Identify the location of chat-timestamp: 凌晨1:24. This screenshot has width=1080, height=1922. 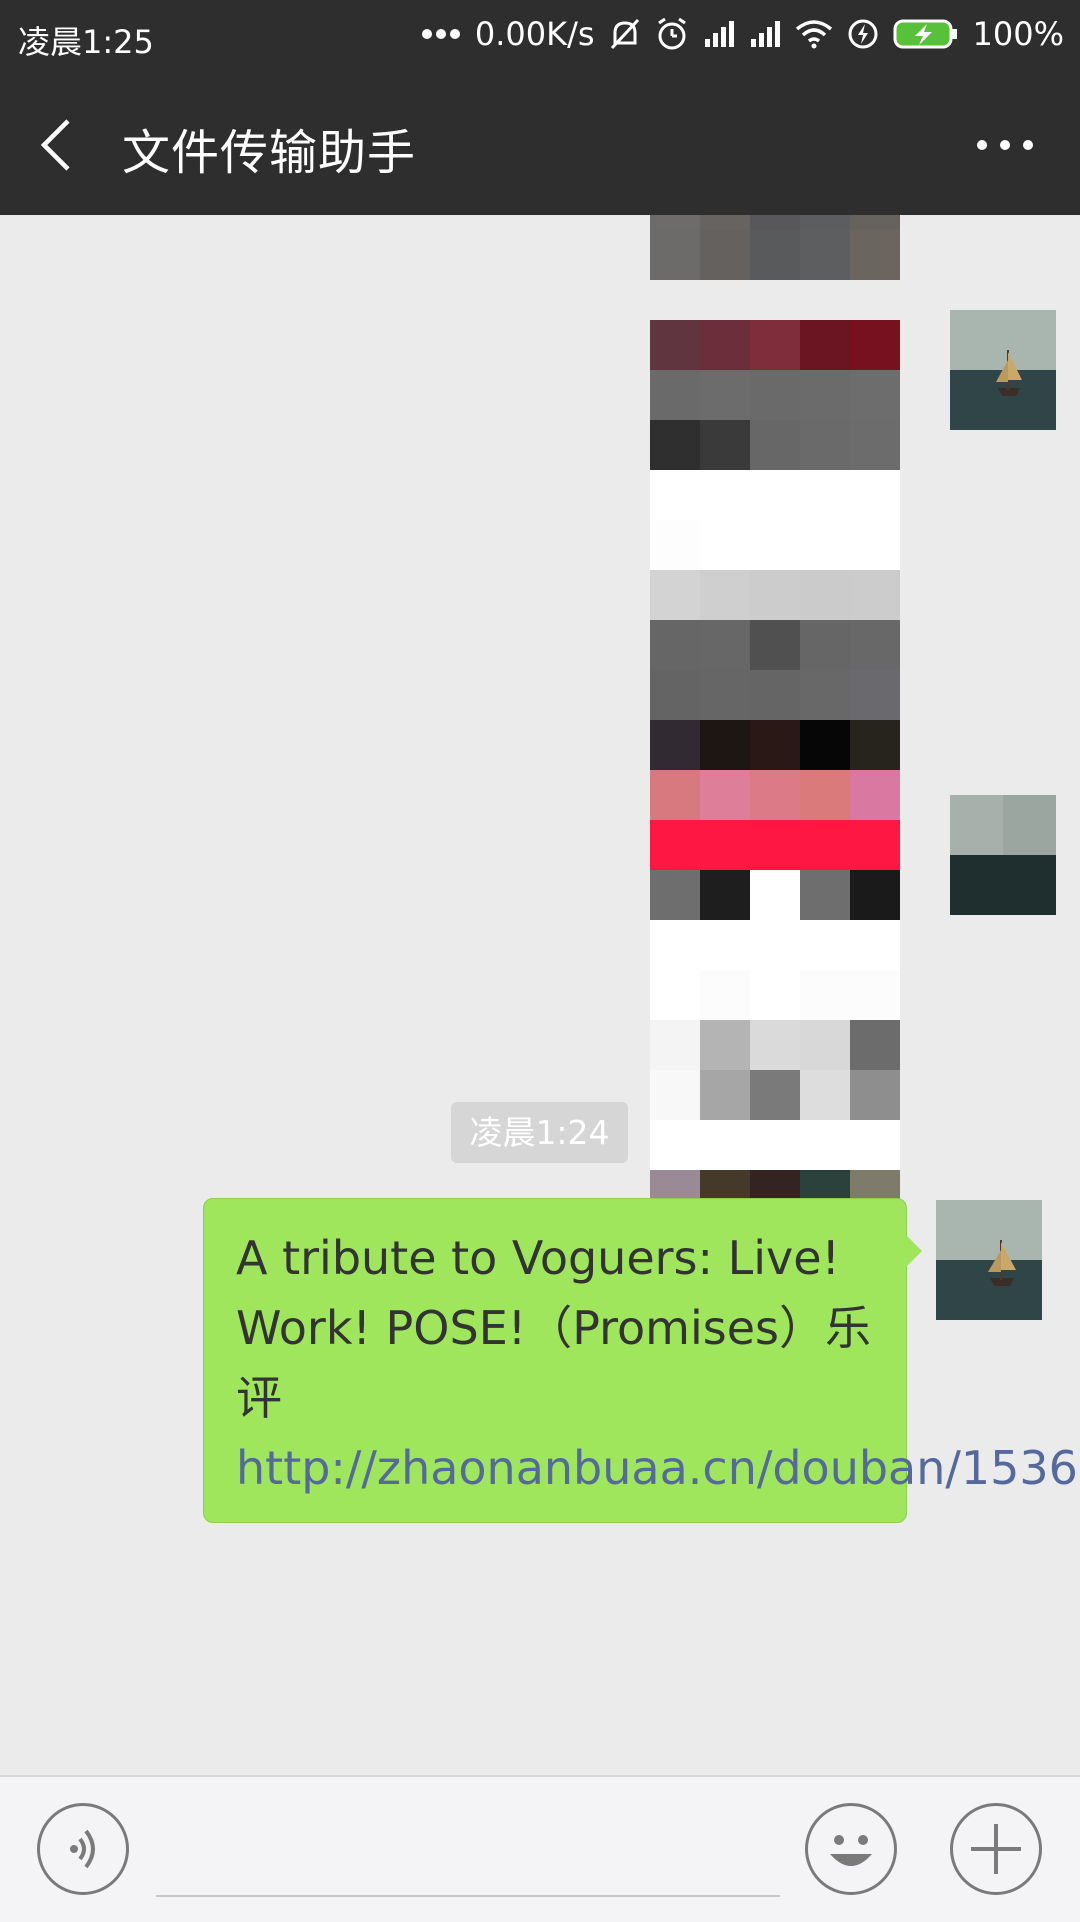
(539, 1132).